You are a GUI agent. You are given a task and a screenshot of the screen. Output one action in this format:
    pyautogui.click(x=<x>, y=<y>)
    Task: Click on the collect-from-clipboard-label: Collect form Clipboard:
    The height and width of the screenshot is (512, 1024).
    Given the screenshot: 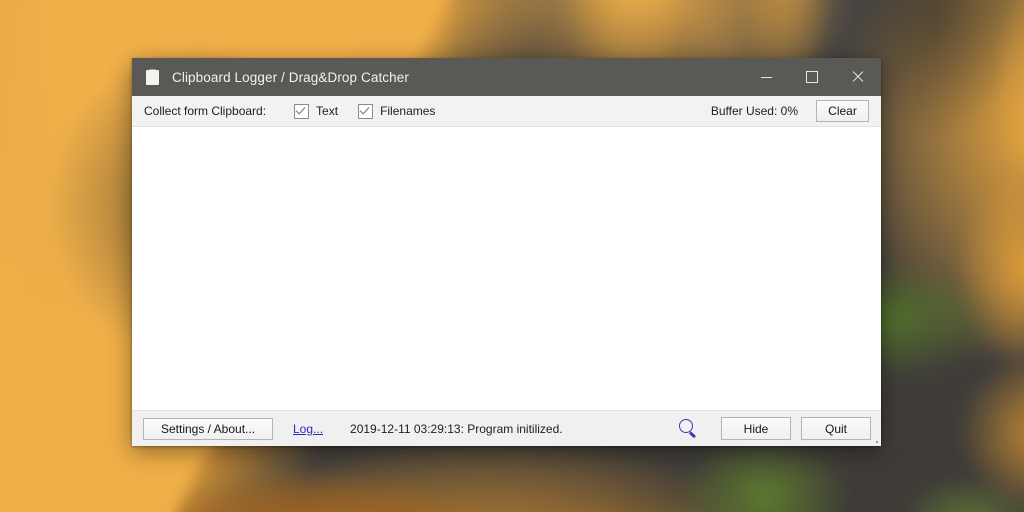 What is the action you would take?
    pyautogui.click(x=205, y=111)
    